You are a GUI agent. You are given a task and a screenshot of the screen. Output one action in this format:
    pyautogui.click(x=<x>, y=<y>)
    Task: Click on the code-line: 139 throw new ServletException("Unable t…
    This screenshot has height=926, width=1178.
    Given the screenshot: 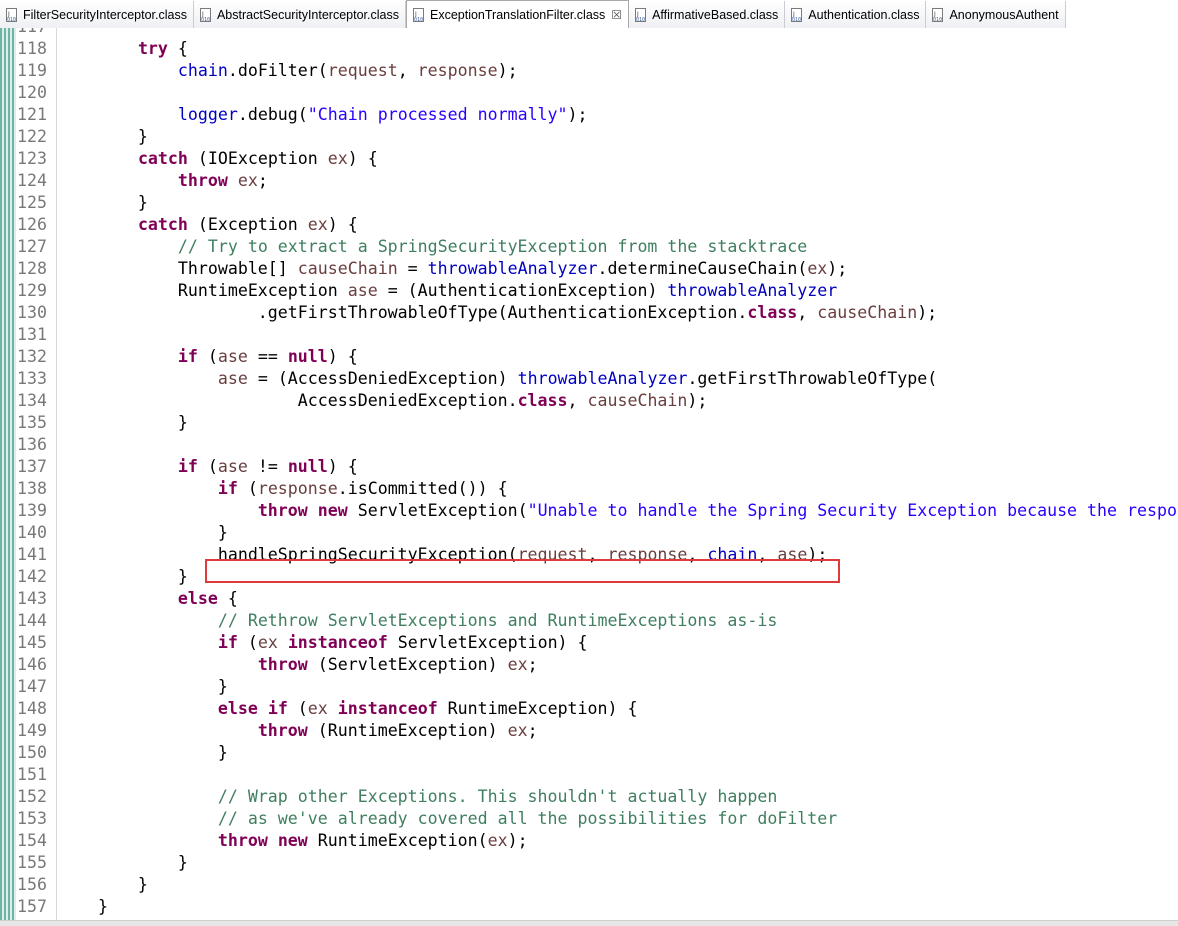 What is the action you would take?
    pyautogui.click(x=589, y=511)
    